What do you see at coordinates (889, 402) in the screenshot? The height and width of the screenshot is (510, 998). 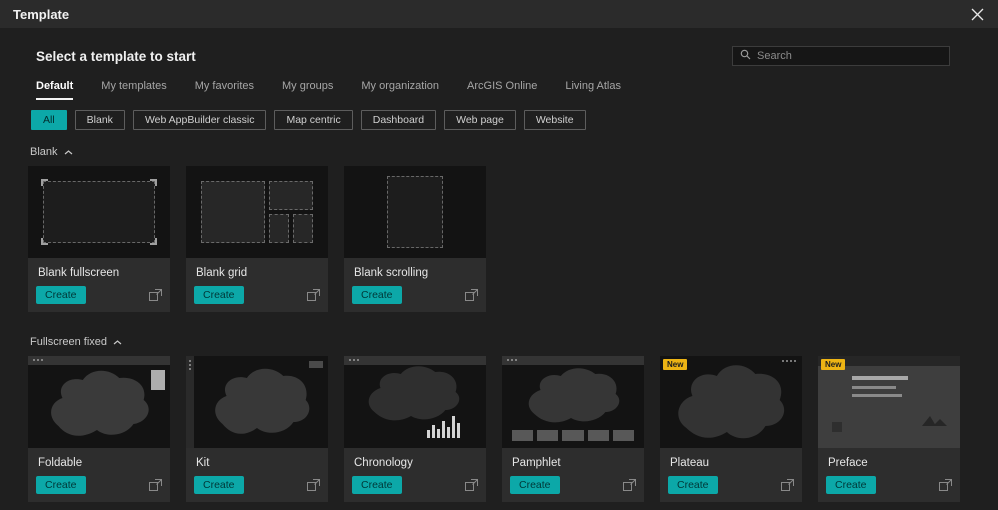 I see `thumbnail-preface: New` at bounding box center [889, 402].